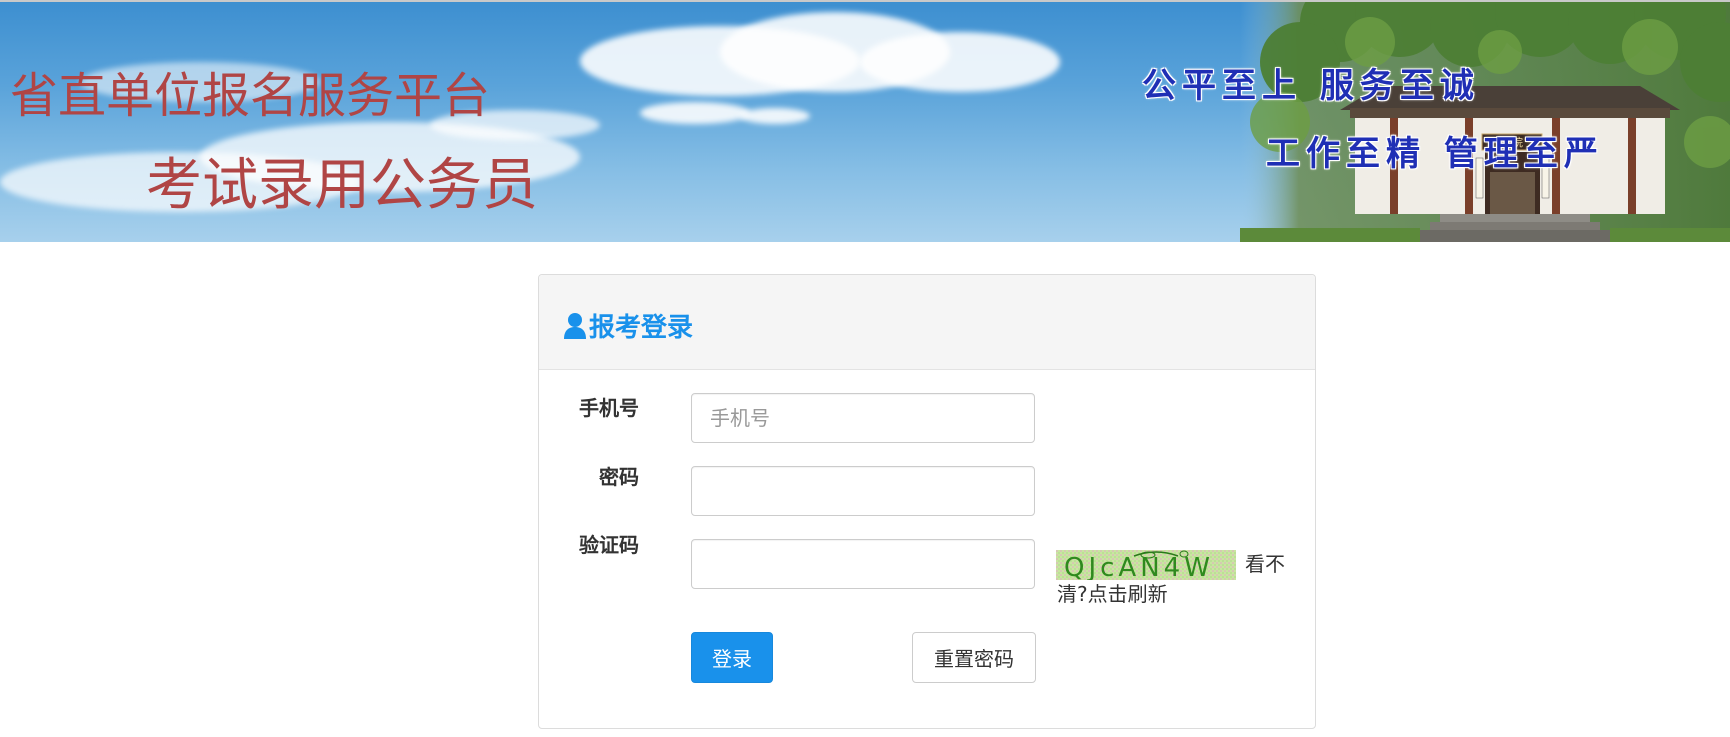 This screenshot has width=1730, height=737. Describe the element at coordinates (619, 477) in the screenshot. I see `password-label: 密码` at that location.